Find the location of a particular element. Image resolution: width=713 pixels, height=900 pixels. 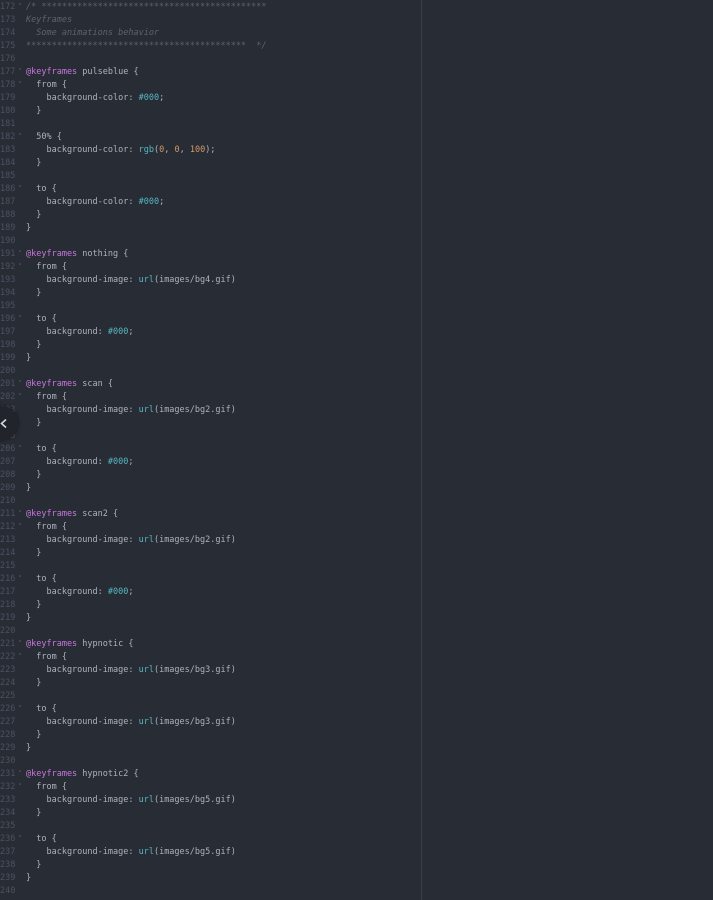

code-line: background-image: url(images/bg4.gif) is located at coordinates (130, 280).